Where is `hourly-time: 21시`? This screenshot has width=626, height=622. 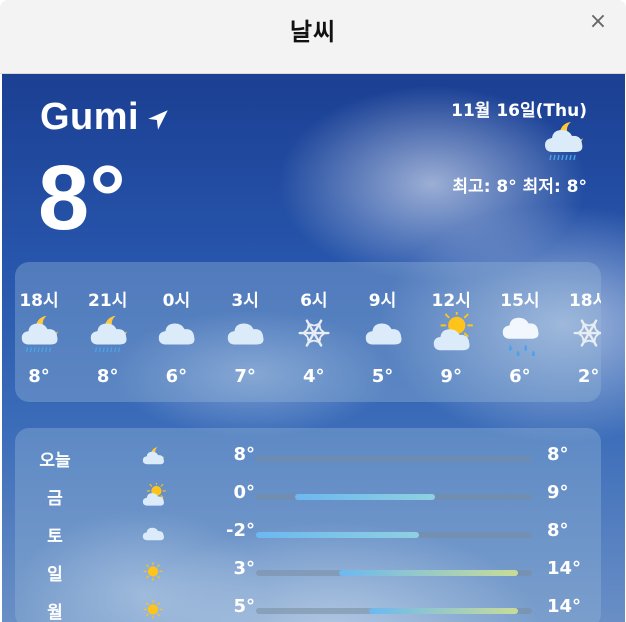
hourly-time: 21시 is located at coordinates (108, 301).